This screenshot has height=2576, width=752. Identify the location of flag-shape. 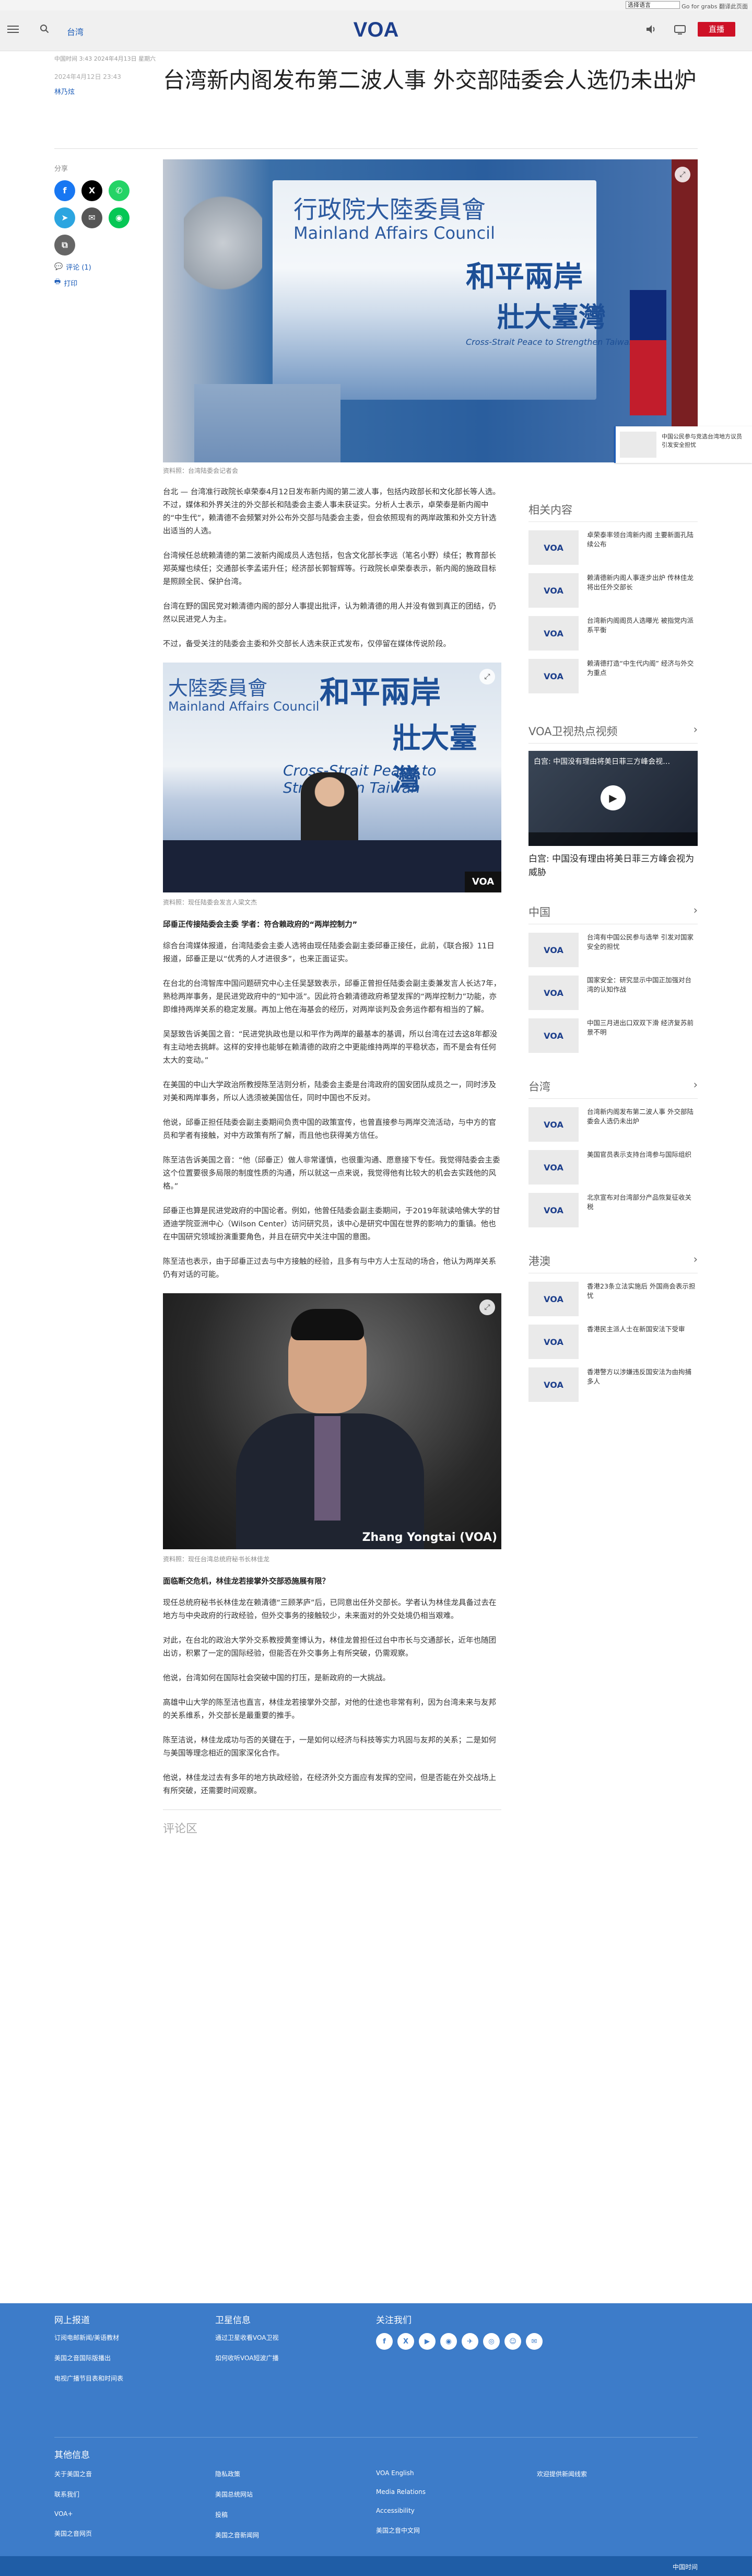
(648, 353).